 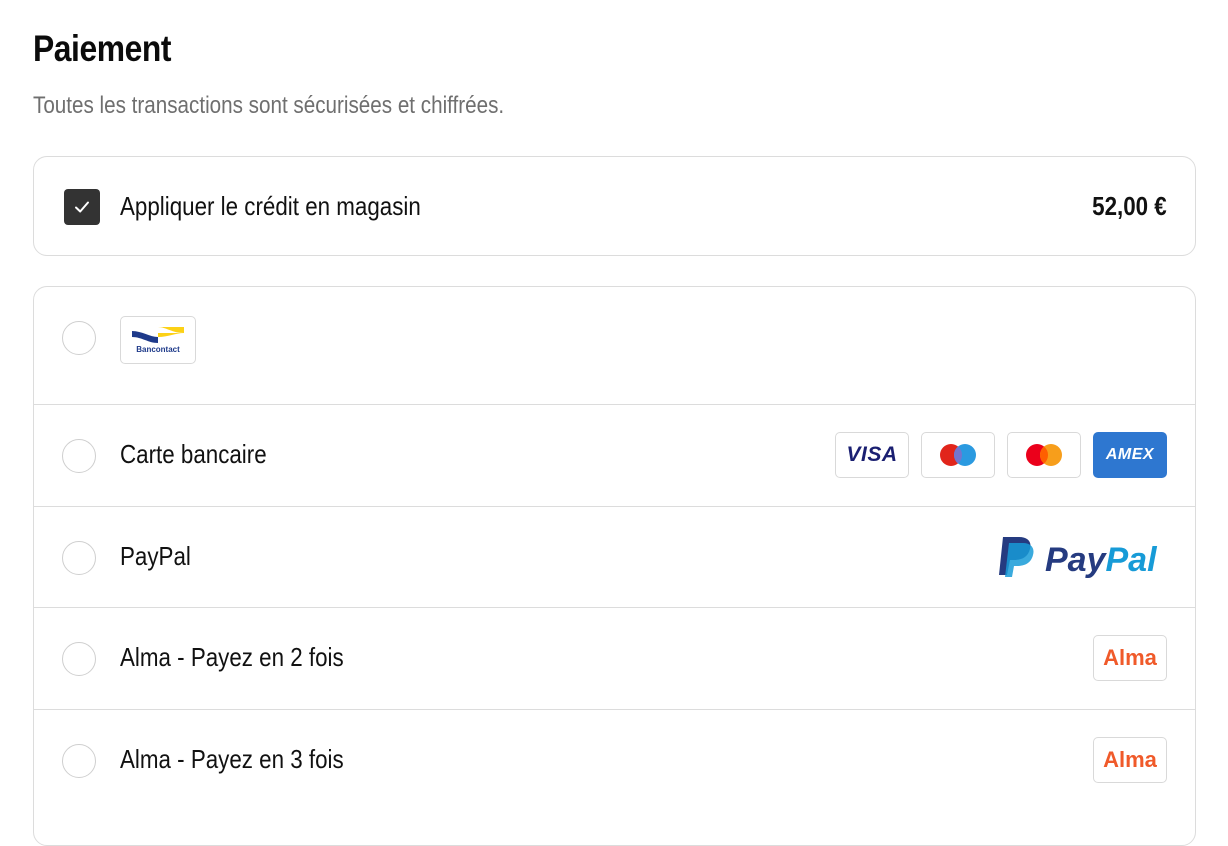 What do you see at coordinates (79, 338) in the screenshot?
I see `bancontact-radio` at bounding box center [79, 338].